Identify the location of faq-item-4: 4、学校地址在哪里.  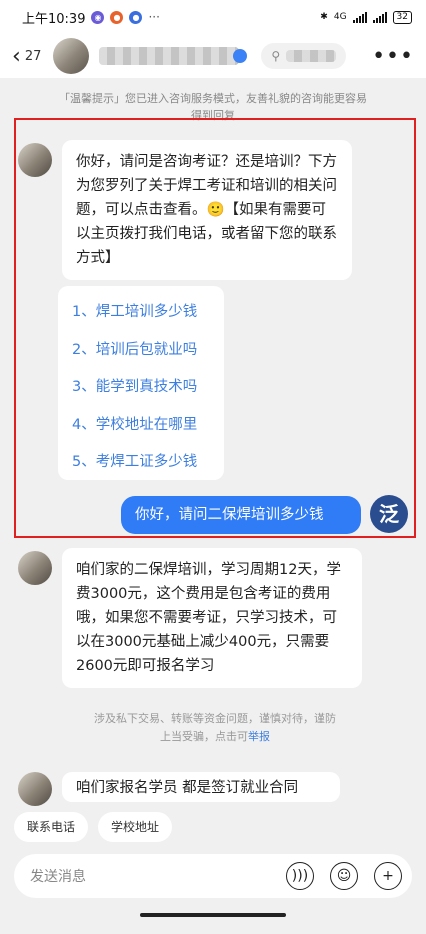
(141, 426).